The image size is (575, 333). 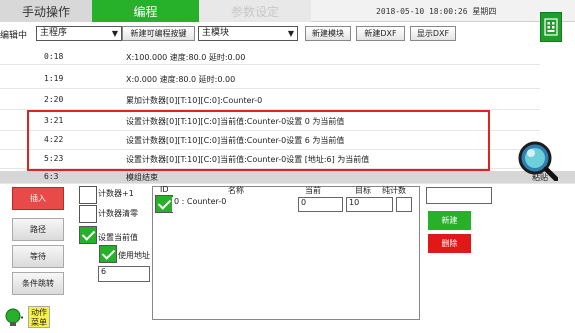 What do you see at coordinates (38, 229) in the screenshot?
I see `path-button: 路径` at bounding box center [38, 229].